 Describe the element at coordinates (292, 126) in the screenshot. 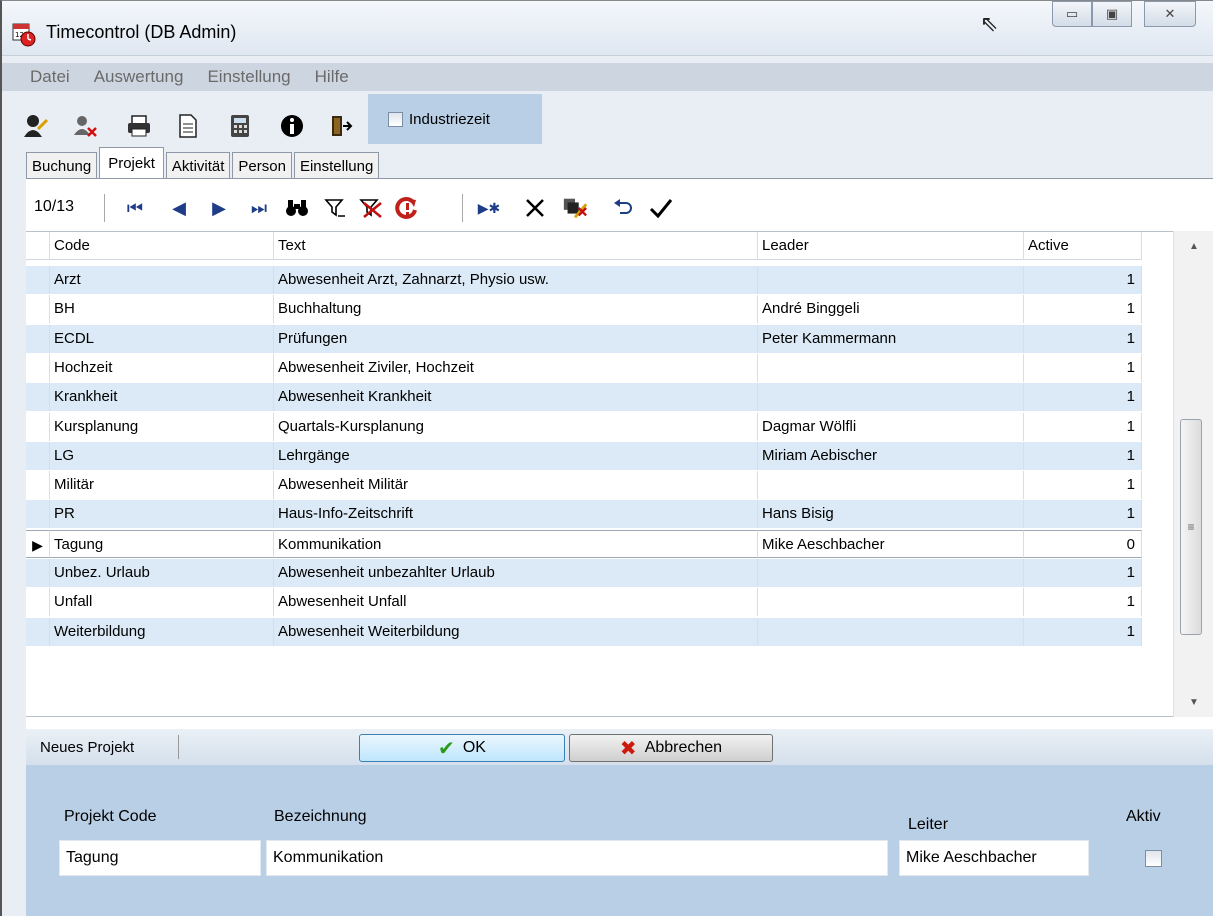

I see `info-icon` at that location.